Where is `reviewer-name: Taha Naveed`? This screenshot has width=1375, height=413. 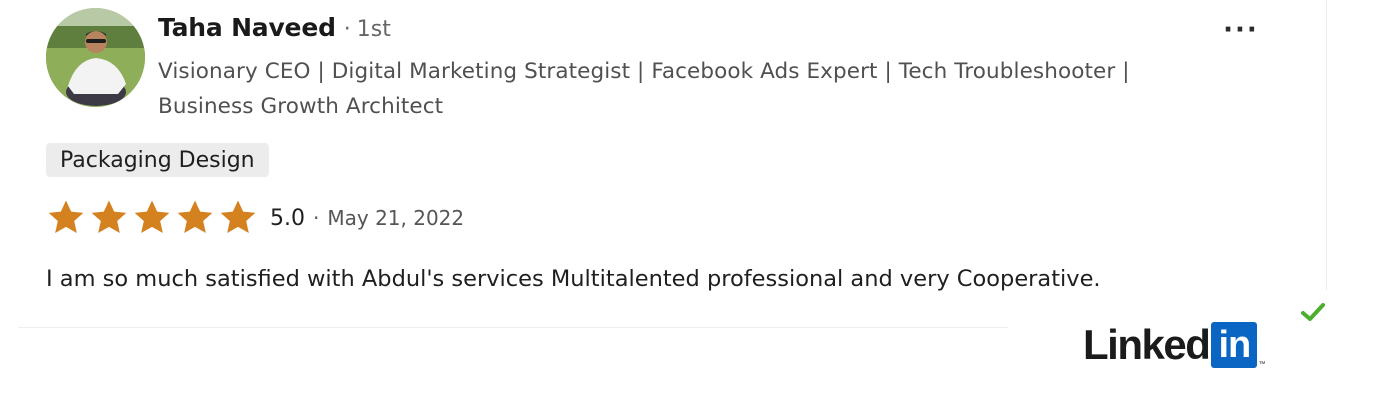 reviewer-name: Taha Naveed is located at coordinates (247, 27).